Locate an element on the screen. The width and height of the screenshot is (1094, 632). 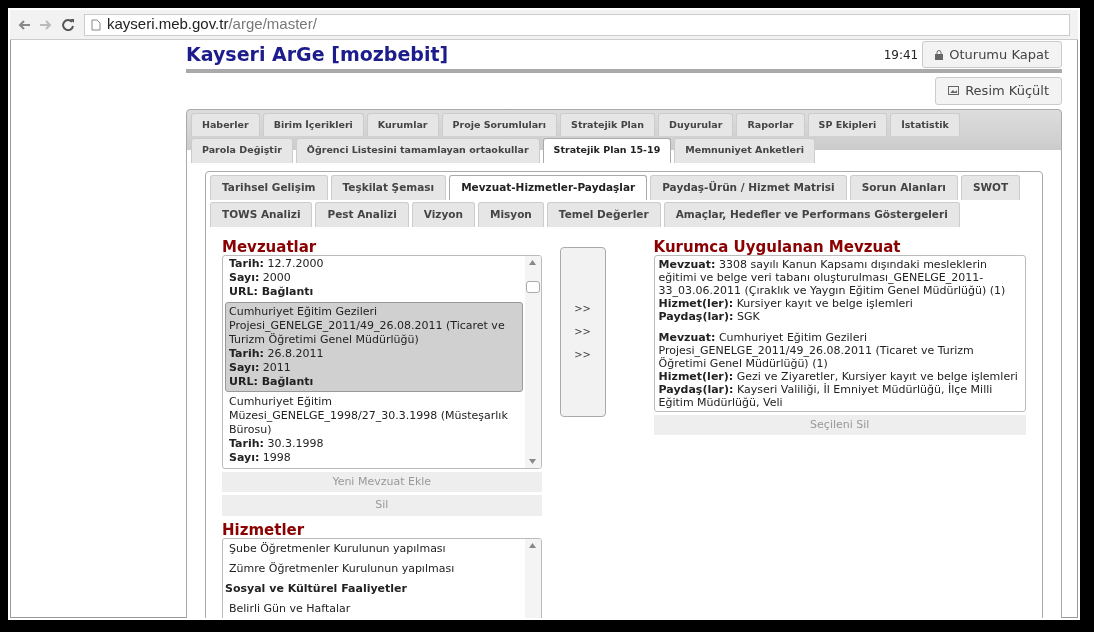
legislation-item: Tarih: 12.7.2000 Sayı: 2000 URL: Bağlantı is located at coordinates (374, 278).